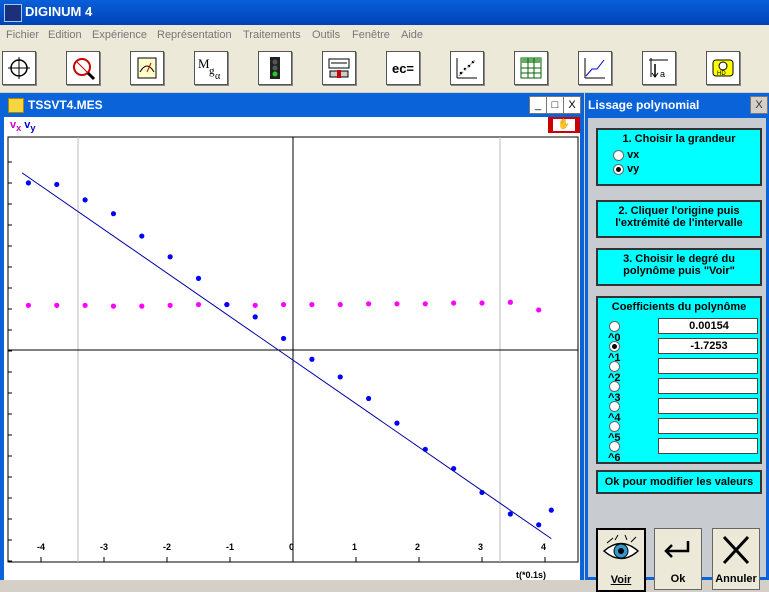  Describe the element at coordinates (65, 105) in the screenshot. I see `graph-window-title: TSSVT4.MES` at that location.